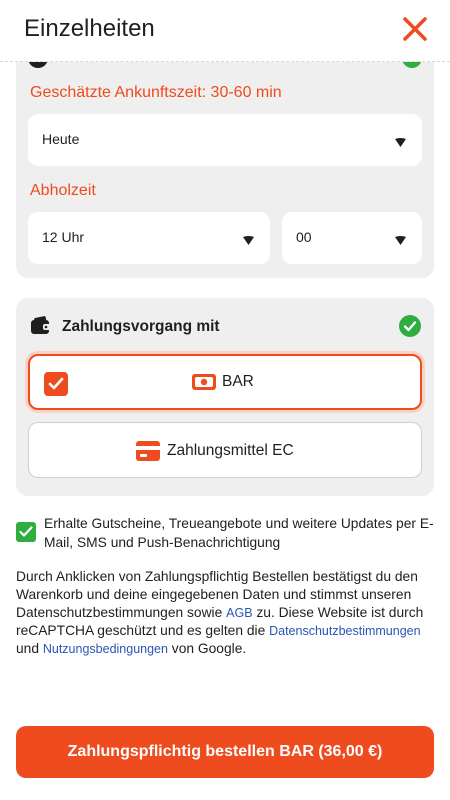 Image resolution: width=450 pixels, height=800 pixels. Describe the element at coordinates (238, 381) in the screenshot. I see `payment-option-label: BAR` at that location.